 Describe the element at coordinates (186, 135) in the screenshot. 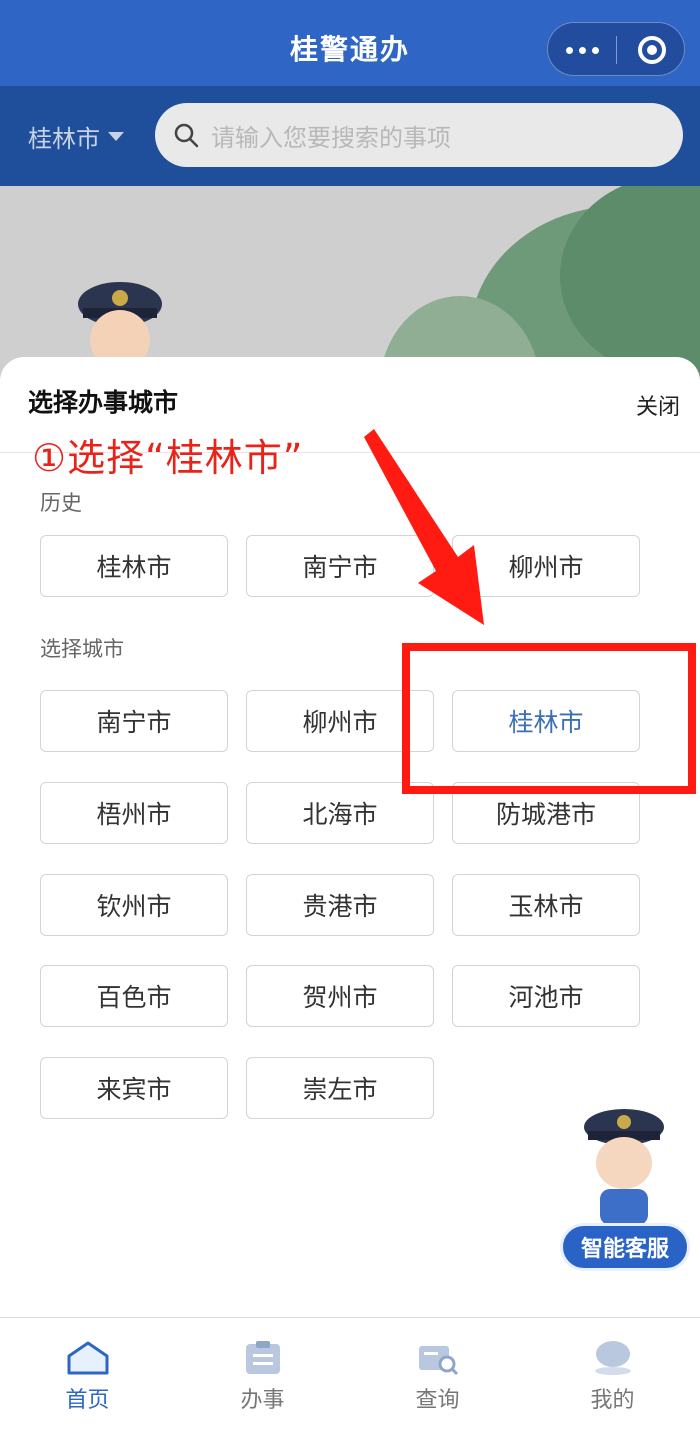

I see `search-icon` at that location.